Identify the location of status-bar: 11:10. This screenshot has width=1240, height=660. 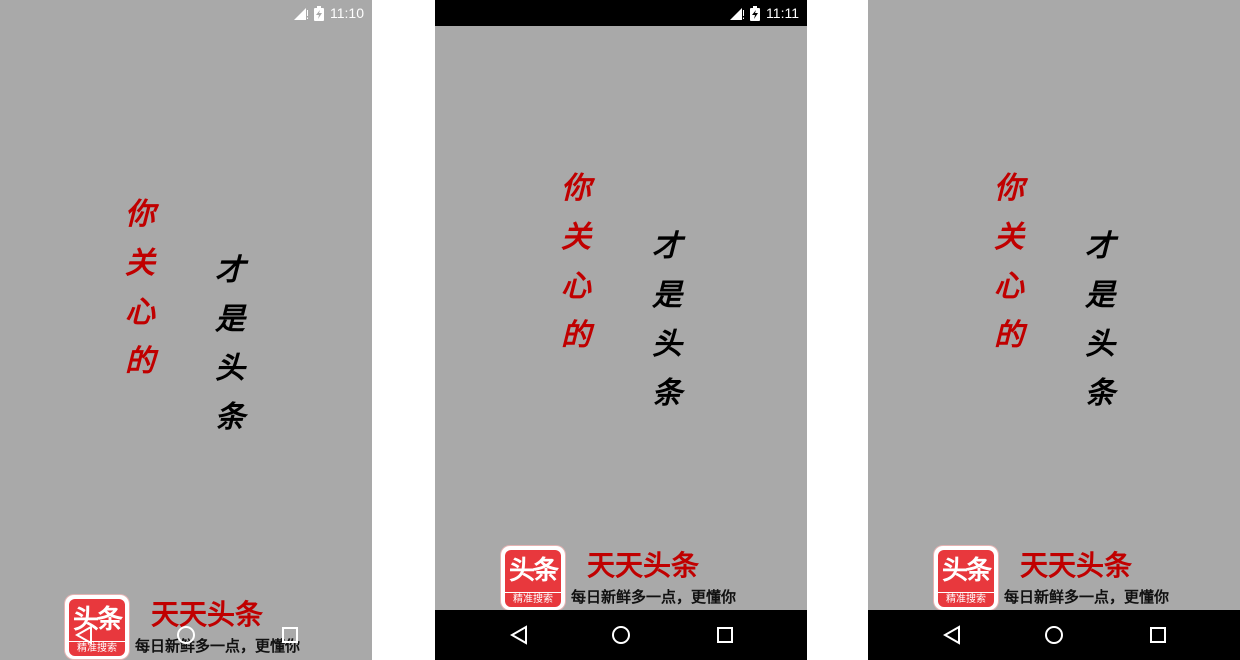
(186, 13).